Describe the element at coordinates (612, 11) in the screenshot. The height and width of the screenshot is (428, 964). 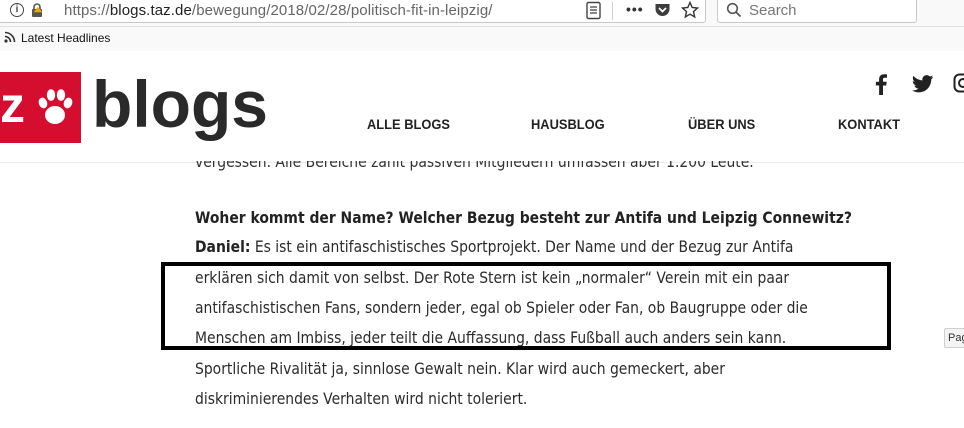
I see `toolbar-separator` at that location.